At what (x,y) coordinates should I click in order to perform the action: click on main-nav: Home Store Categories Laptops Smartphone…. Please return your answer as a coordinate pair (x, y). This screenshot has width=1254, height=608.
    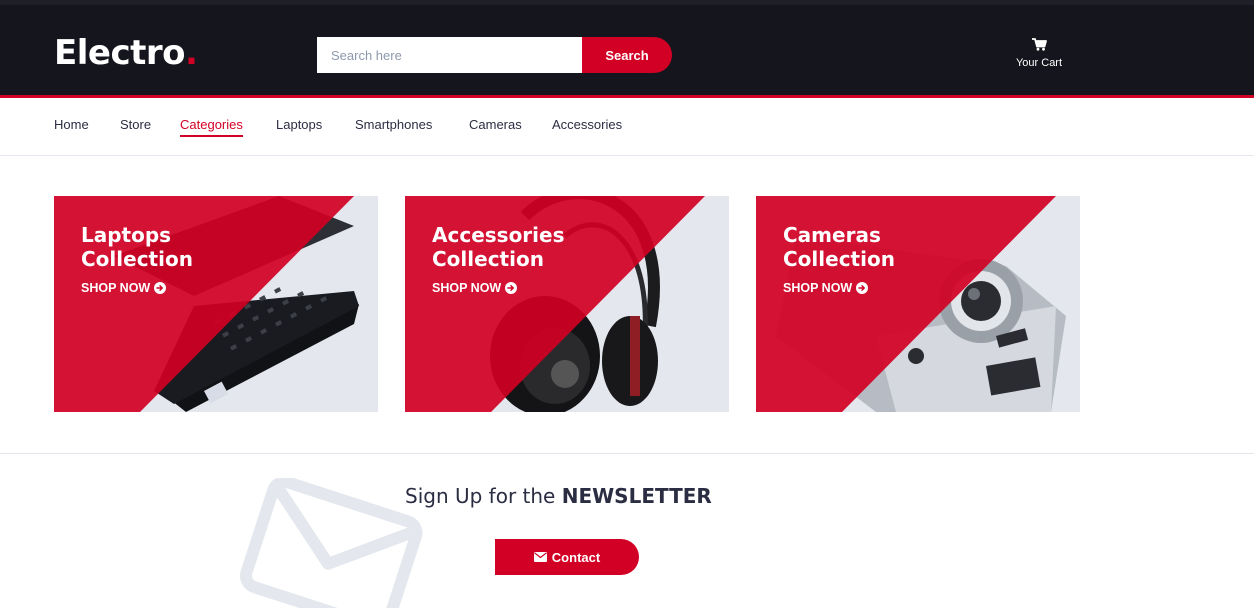
    Looking at the image, I should click on (627, 127).